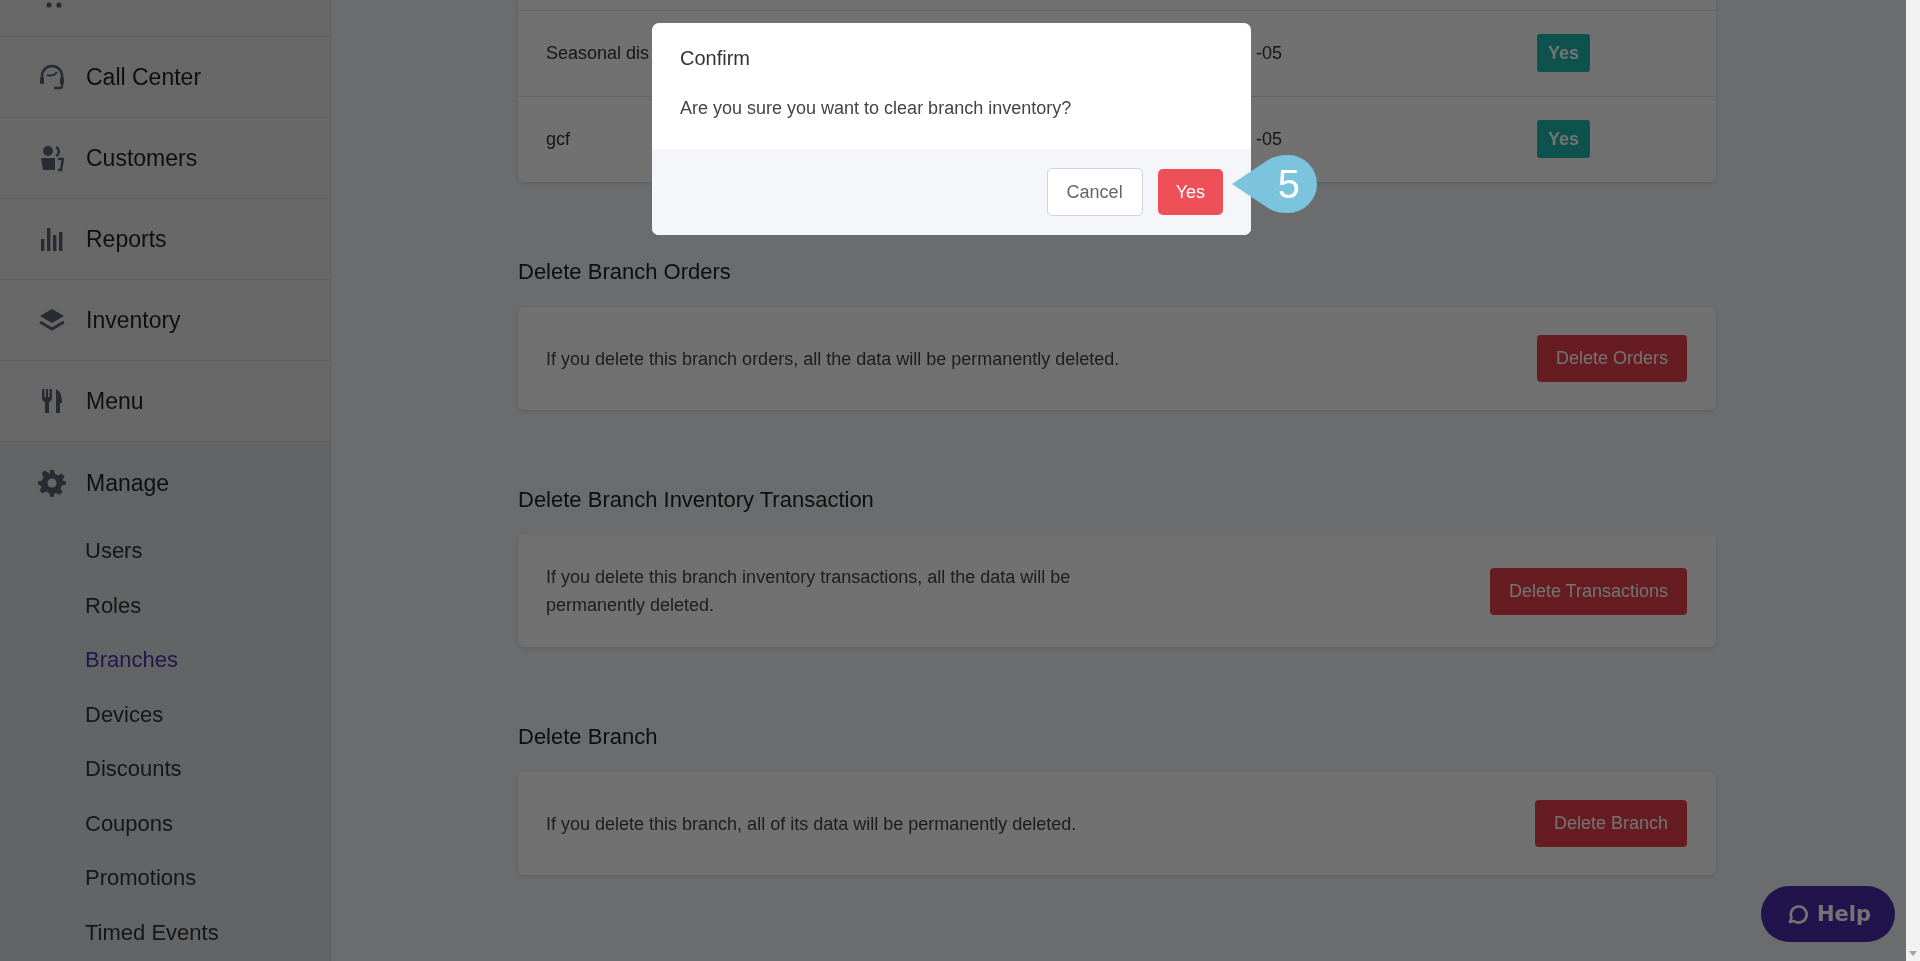 This screenshot has height=961, width=1920. Describe the element at coordinates (1913, 953) in the screenshot. I see `scroll-down-icon` at that location.